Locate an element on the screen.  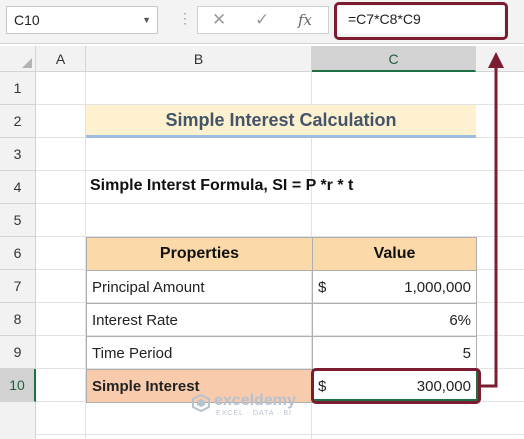
exceldemy-logo-icon is located at coordinates (201, 403).